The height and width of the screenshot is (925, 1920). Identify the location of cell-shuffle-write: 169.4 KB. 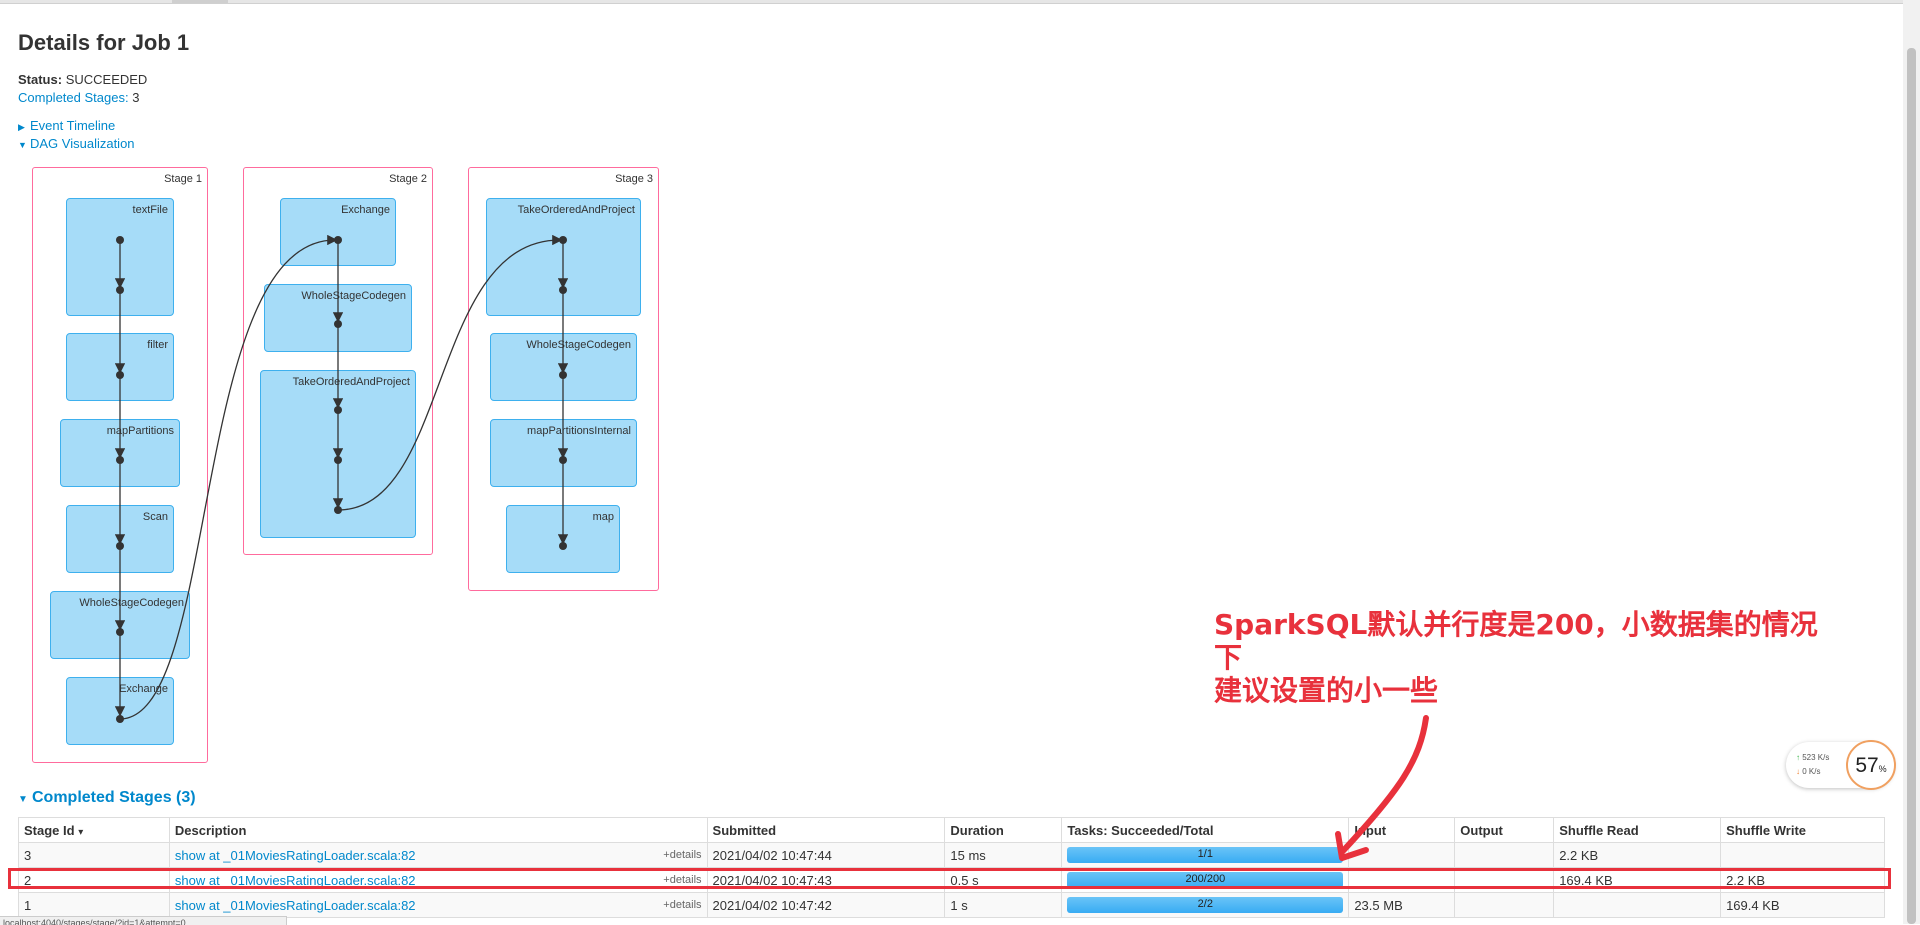
(1802, 905).